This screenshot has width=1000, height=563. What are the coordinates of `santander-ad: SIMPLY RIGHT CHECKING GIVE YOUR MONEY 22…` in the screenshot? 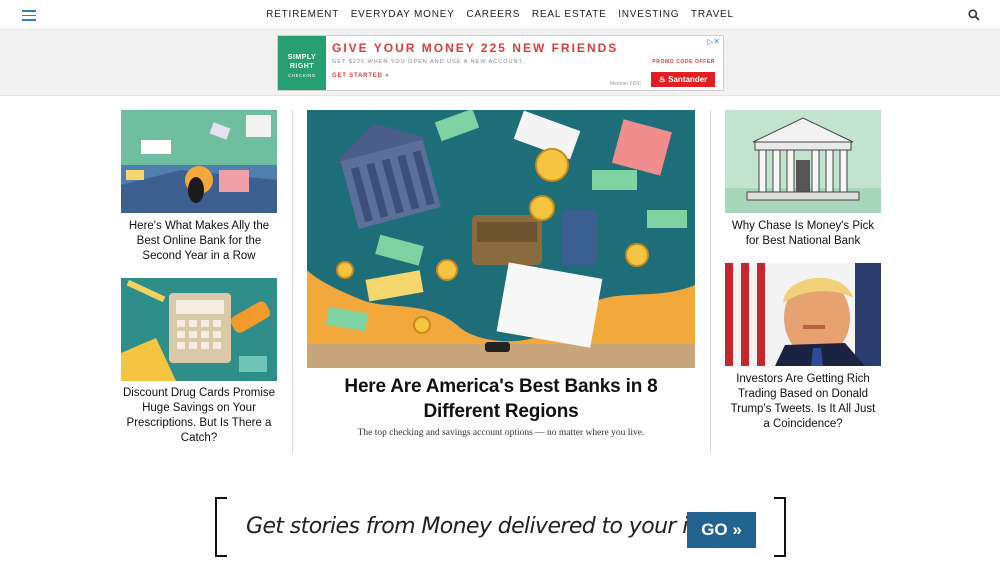 It's located at (500, 63).